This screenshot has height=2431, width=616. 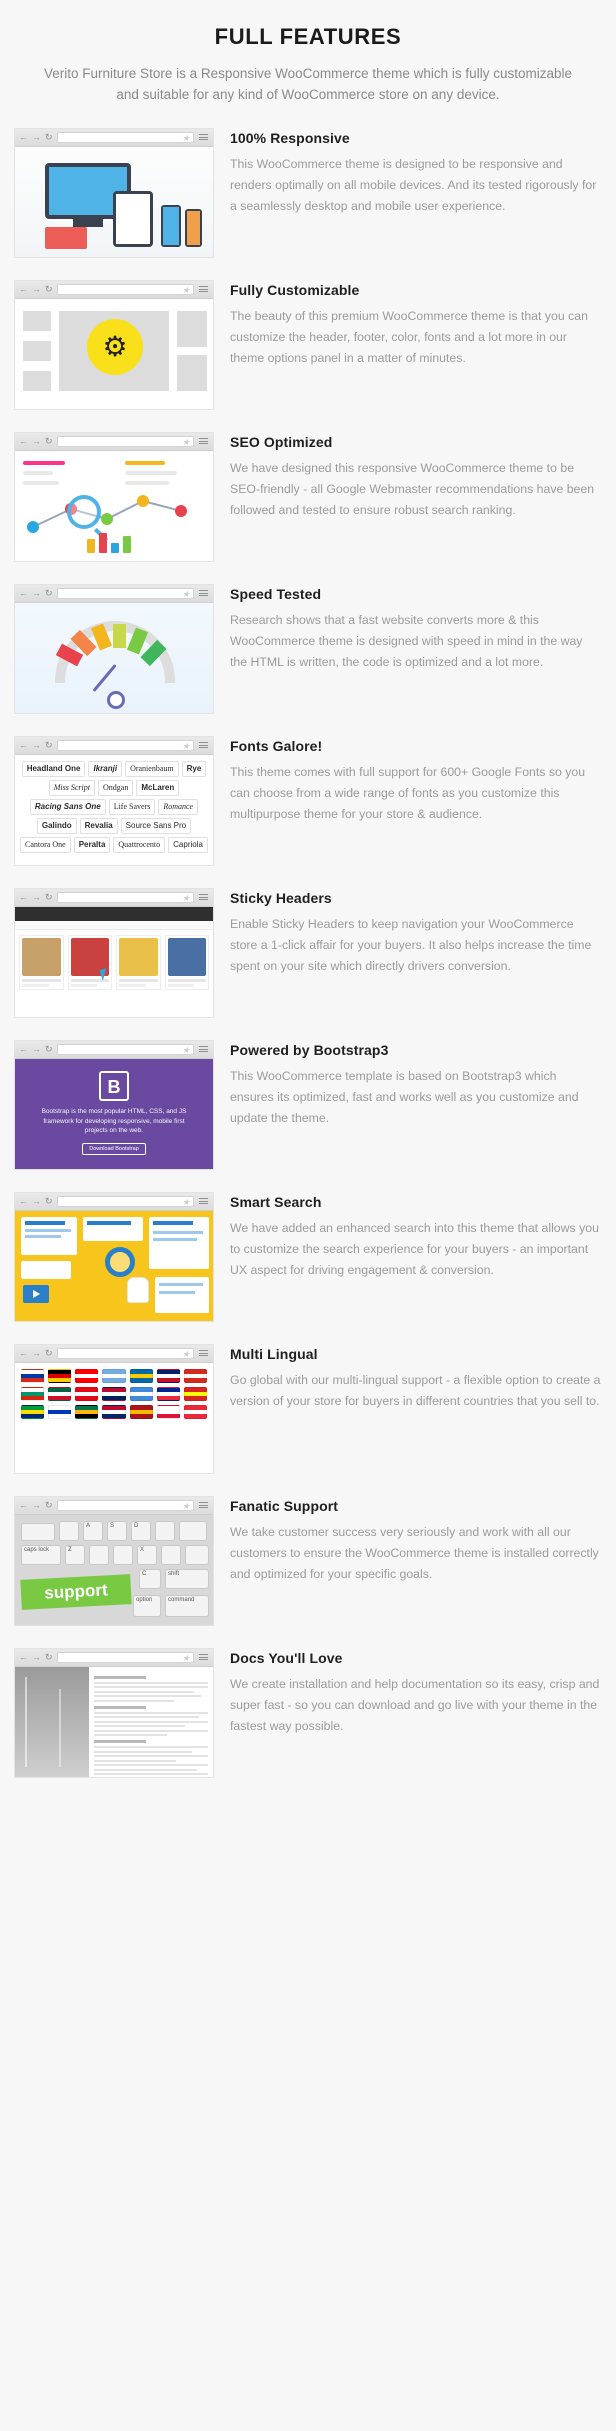 I want to click on placeholder-block, so click(x=192, y=328).